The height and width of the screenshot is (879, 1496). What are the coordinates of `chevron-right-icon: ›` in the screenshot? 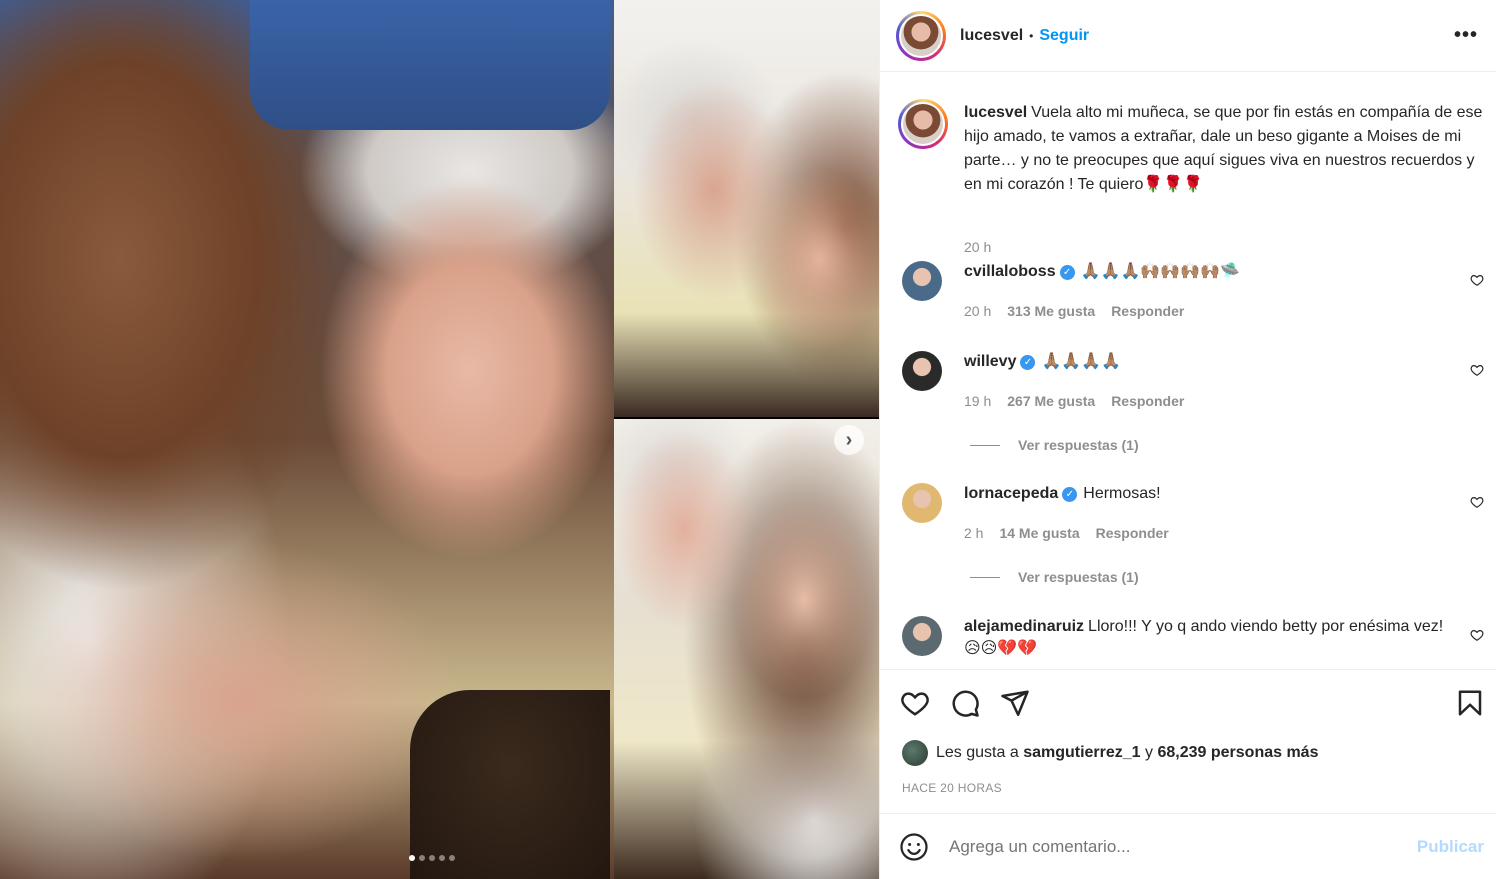 It's located at (849, 440).